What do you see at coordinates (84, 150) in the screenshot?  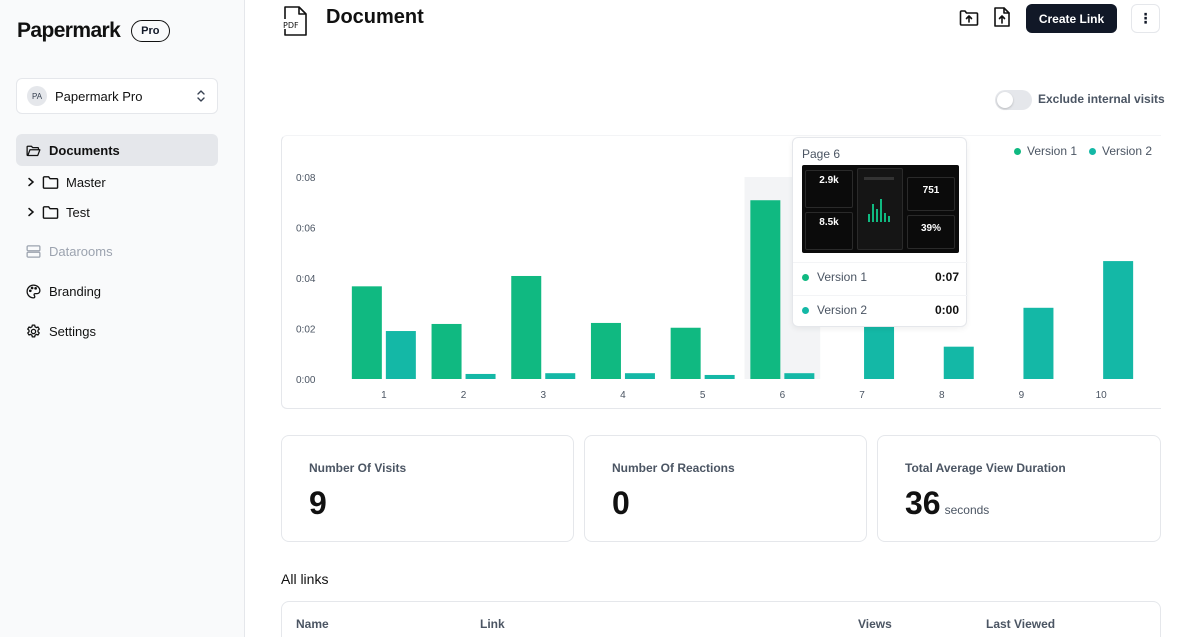 I see `sidebar-item-label: Documents` at bounding box center [84, 150].